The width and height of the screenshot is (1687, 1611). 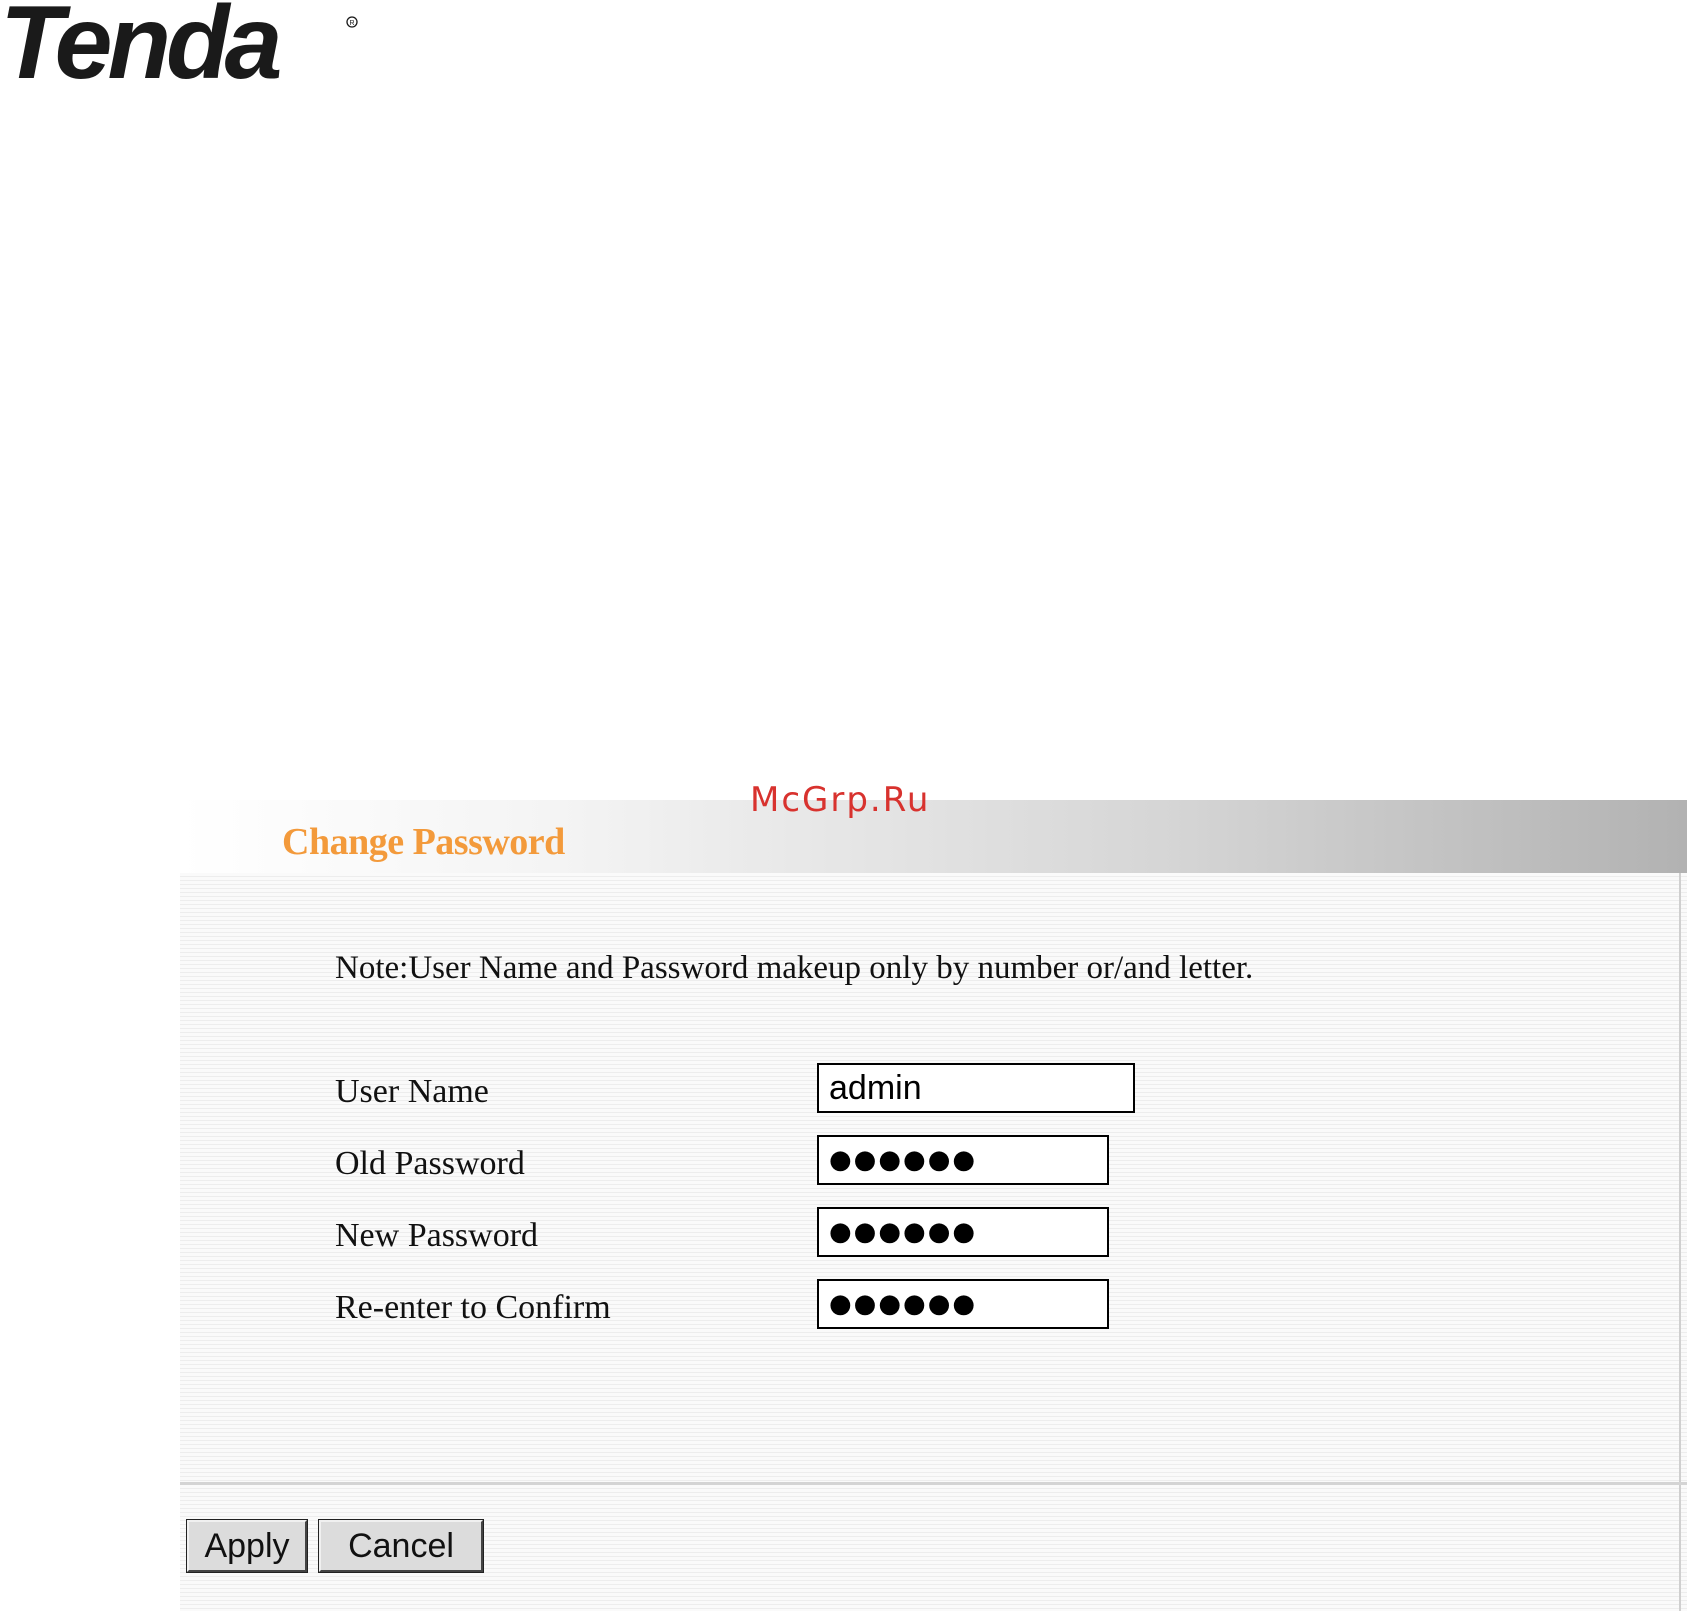 I want to click on watermark-text: McGrp.Ru, so click(x=840, y=800).